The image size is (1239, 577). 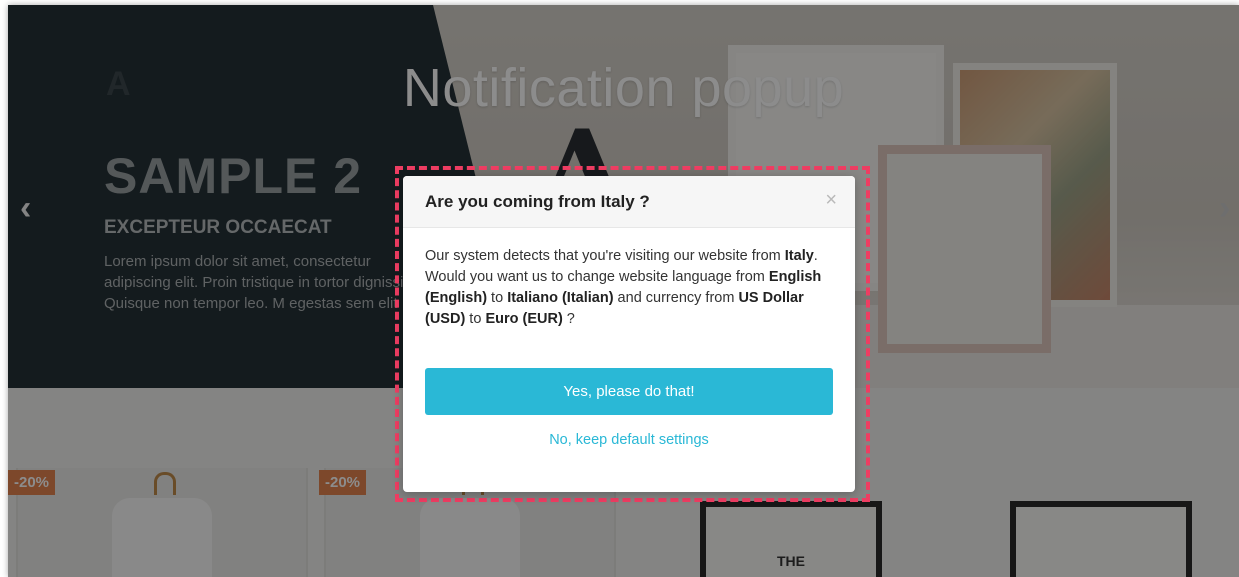 I want to click on popup-title: Are you coming from Italy ?, so click(x=537, y=201).